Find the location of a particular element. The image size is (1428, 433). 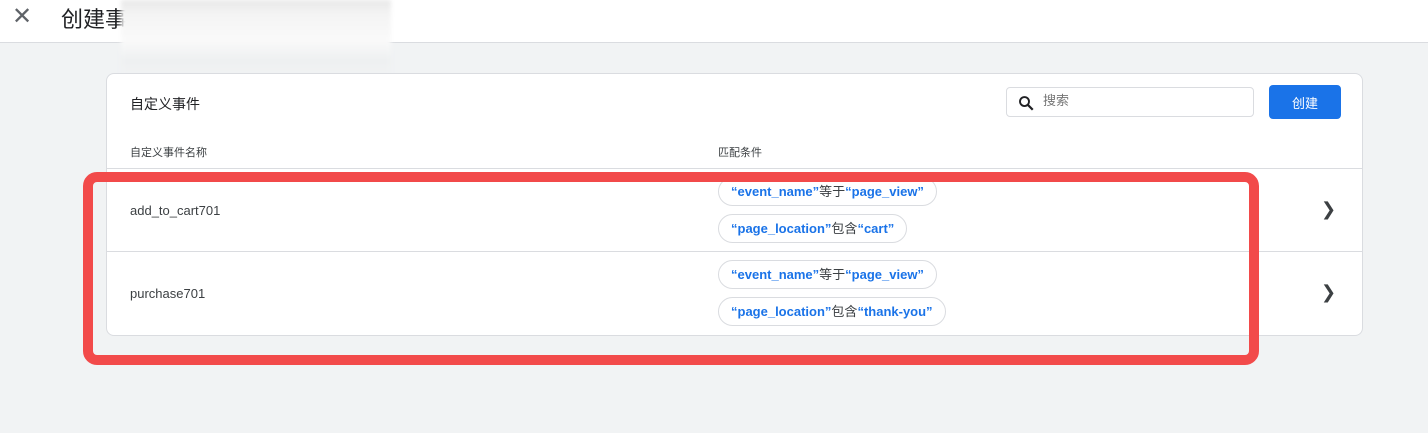

column-header-conditions: 匹配条件 is located at coordinates (740, 153).